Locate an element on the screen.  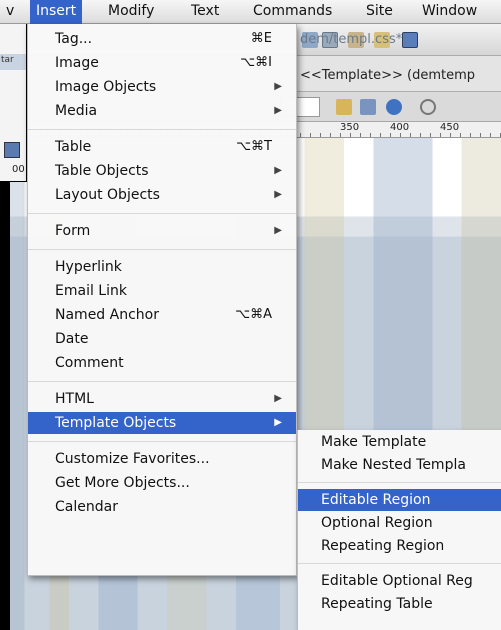
submenu-item-make-nested-templa: Make Nested Templa is located at coordinates (399, 465).